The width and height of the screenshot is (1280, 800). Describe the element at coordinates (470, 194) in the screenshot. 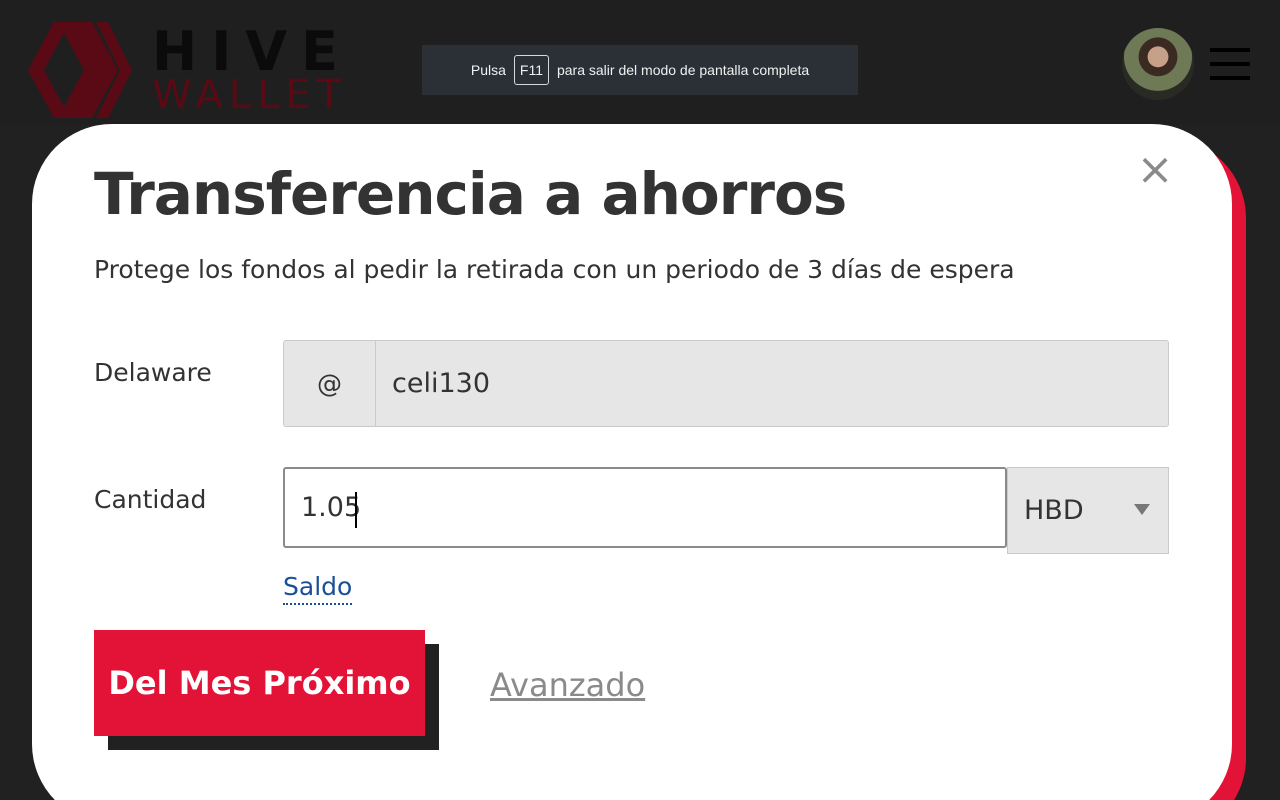

I see `modal-title: Transferencia a ahorros` at that location.